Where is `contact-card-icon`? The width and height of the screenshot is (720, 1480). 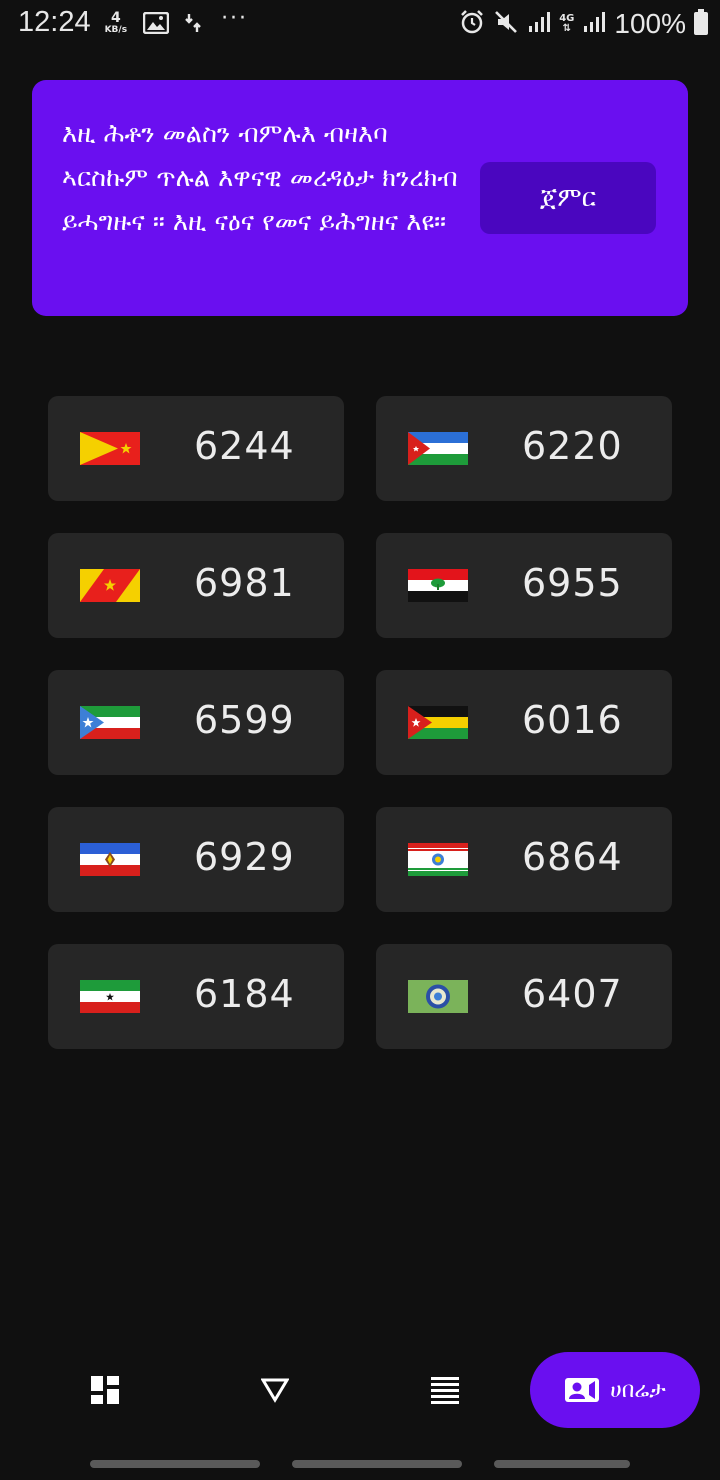
contact-card-icon is located at coordinates (582, 1390).